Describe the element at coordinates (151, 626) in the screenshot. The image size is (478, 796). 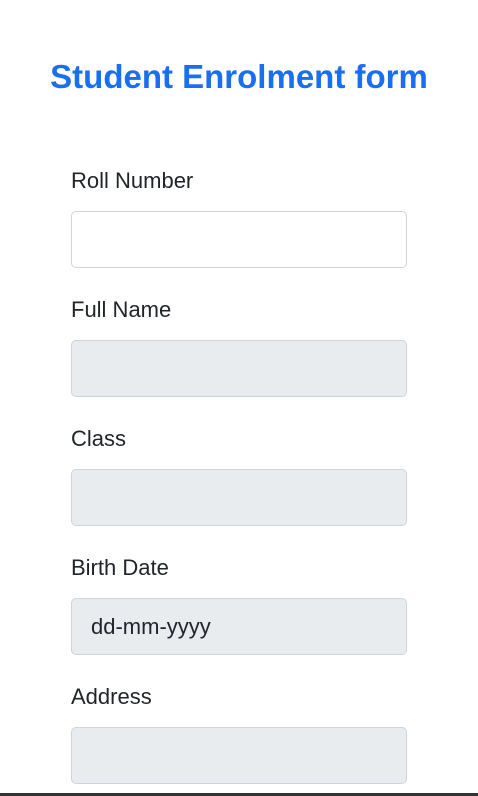
I see `birth-date-placeholder: dd-mm-yyyy` at that location.